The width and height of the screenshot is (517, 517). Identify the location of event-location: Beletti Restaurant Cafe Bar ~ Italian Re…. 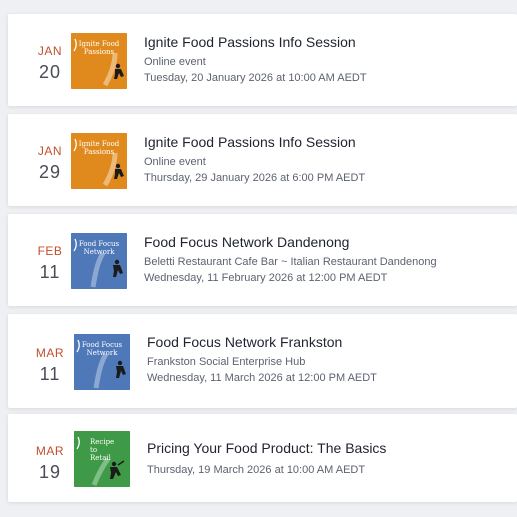
(290, 262).